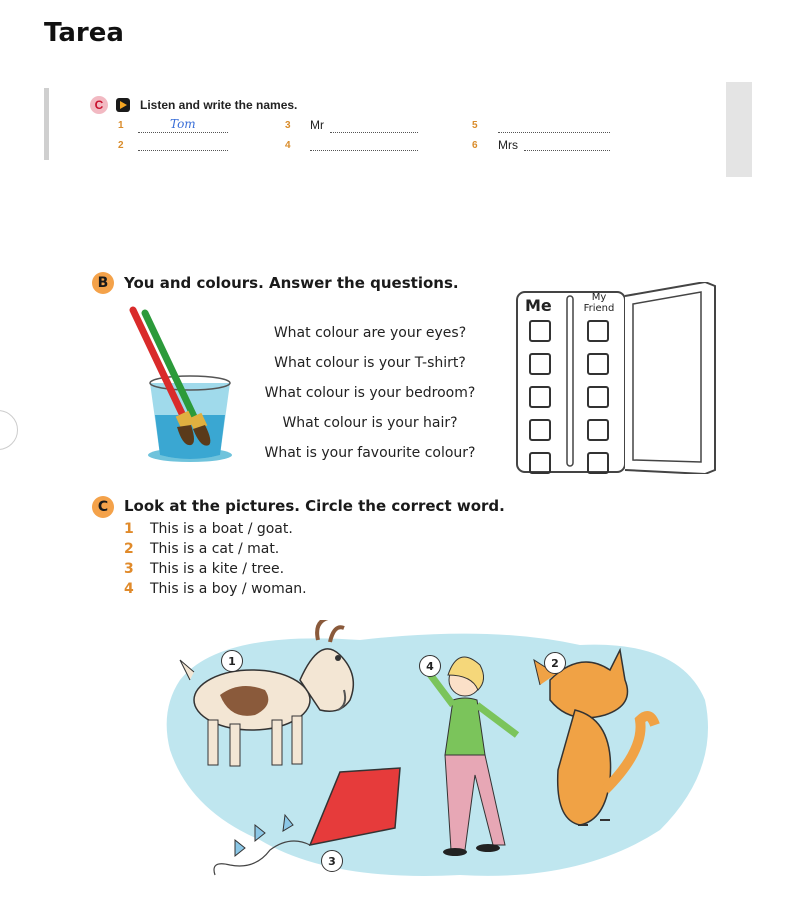 This screenshot has width=812, height=908. What do you see at coordinates (123, 105) in the screenshot?
I see `audio-play-icon` at bounding box center [123, 105].